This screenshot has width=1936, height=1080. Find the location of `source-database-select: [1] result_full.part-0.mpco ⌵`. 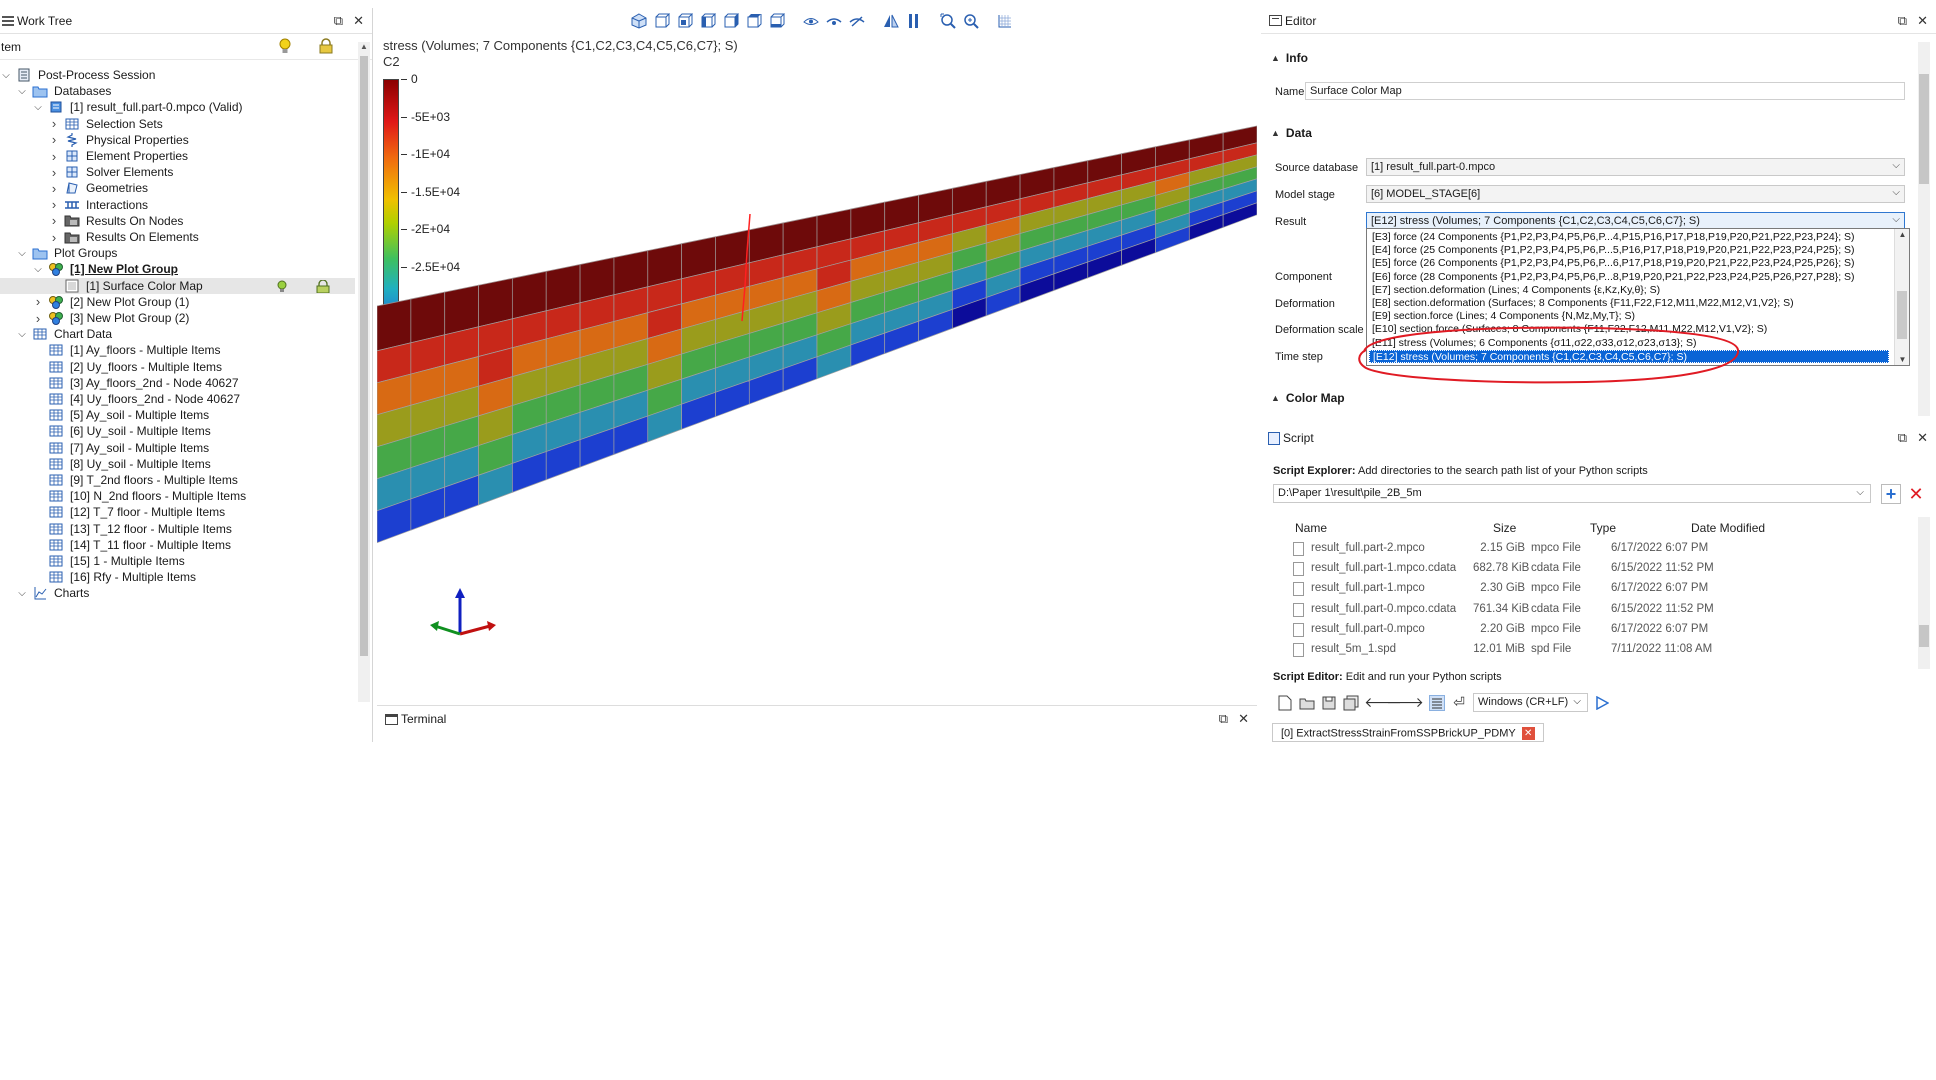

source-database-select: [1] result_full.part-0.mpco ⌵ is located at coordinates (1635, 167).